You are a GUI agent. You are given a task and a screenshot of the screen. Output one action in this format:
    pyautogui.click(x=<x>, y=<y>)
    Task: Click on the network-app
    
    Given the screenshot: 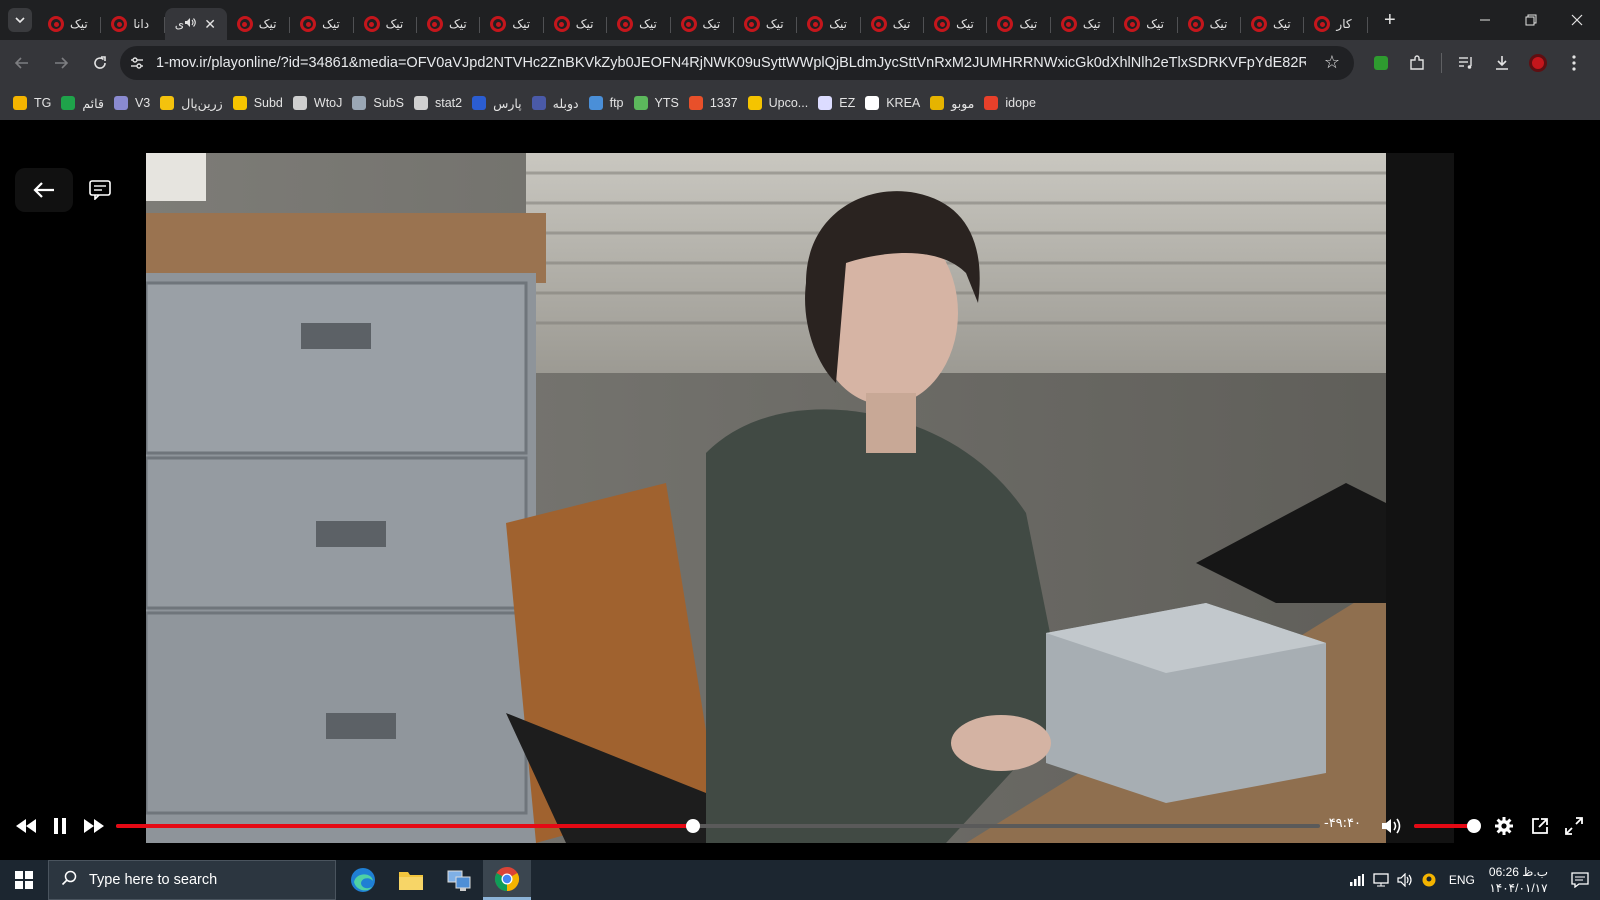 What is the action you would take?
    pyautogui.click(x=459, y=880)
    